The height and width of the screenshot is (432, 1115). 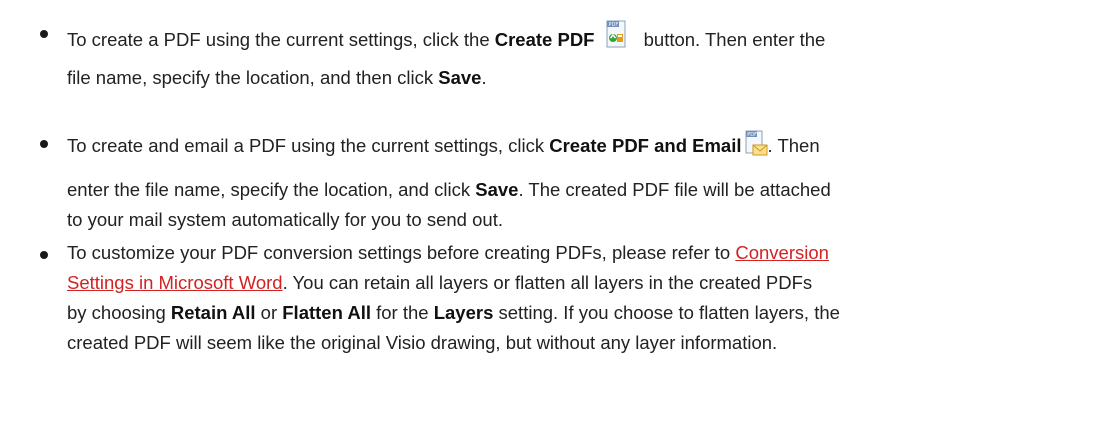 I want to click on text-span: button. Then enter the, so click(x=732, y=39).